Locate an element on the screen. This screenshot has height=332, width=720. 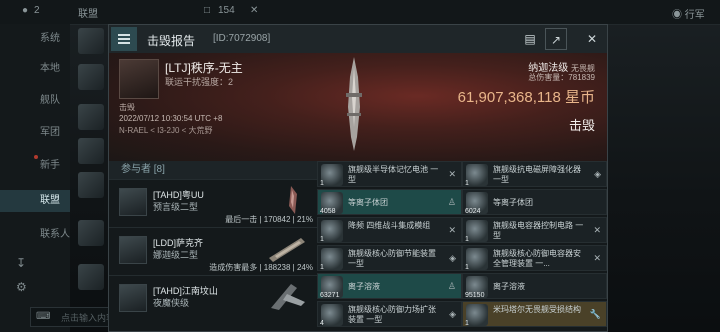
sidebar-item-alliance: 联盟 is located at coordinates (35, 201).